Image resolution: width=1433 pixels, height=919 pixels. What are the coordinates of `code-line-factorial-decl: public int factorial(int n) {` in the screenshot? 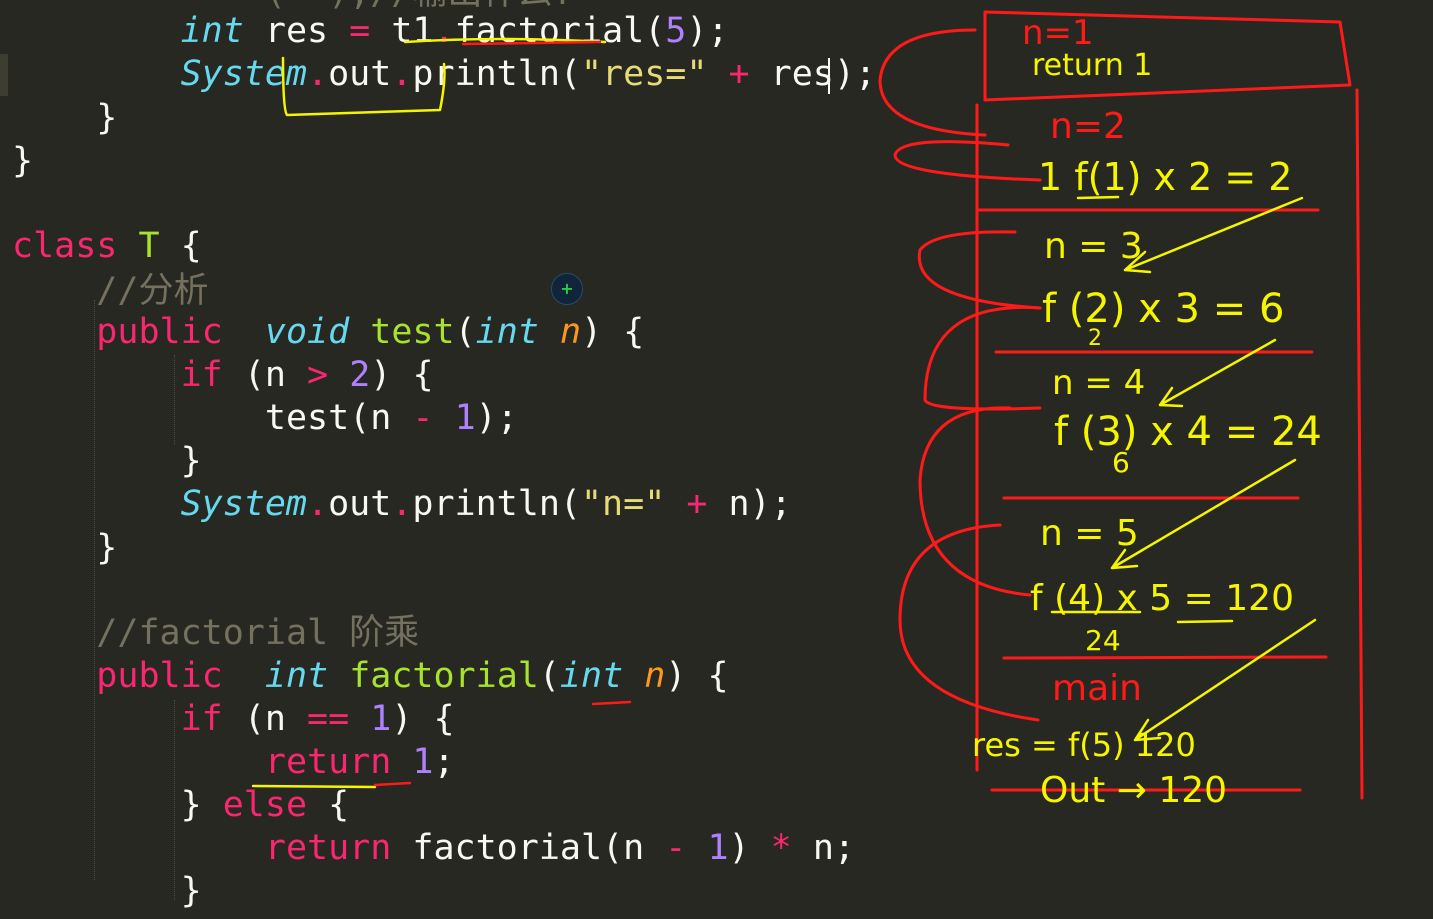 It's located at (412, 676).